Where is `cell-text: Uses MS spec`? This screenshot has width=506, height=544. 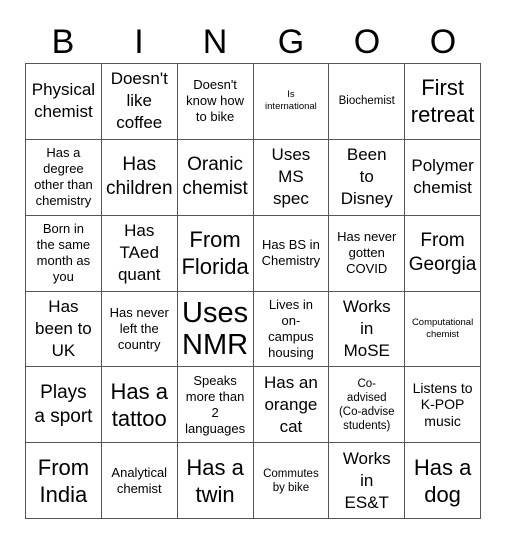 cell-text: Uses MS spec is located at coordinates (291, 177).